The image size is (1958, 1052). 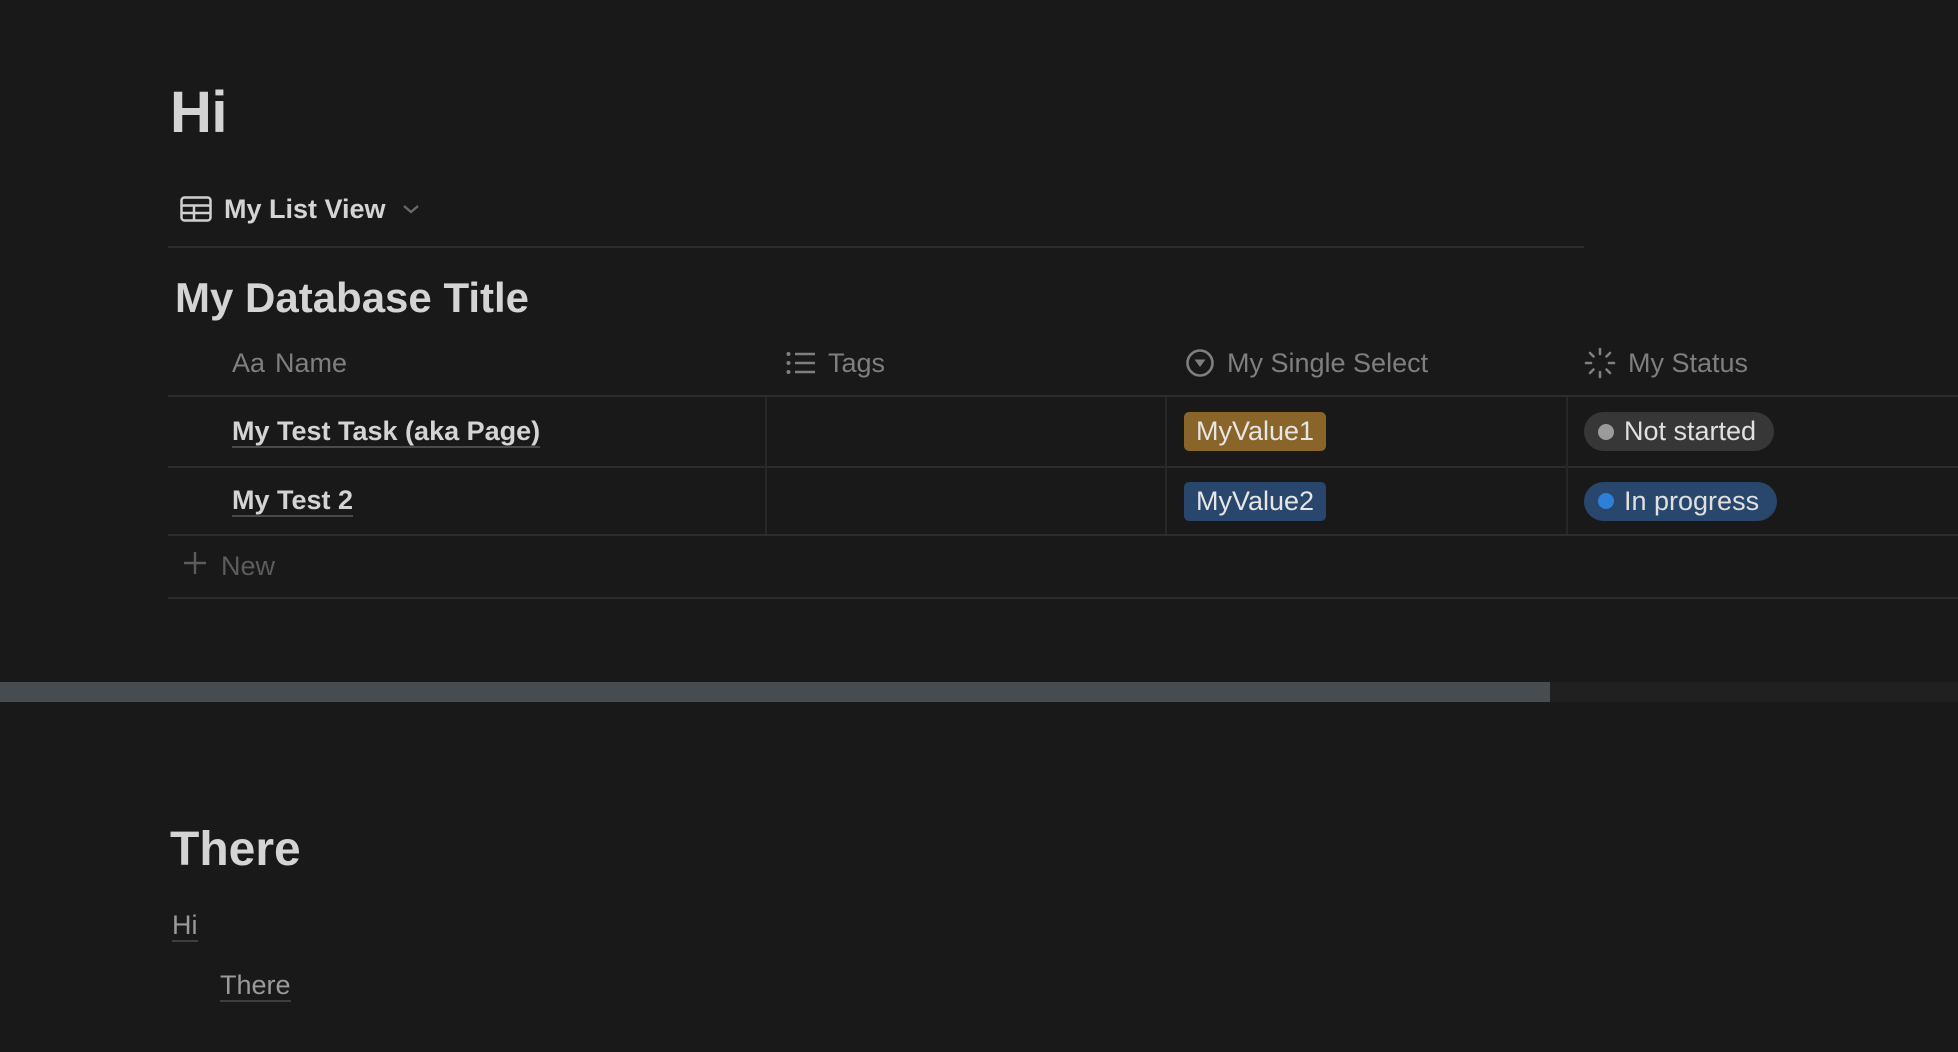 I want to click on single-select-cell: MyValue2, so click(x=1255, y=501).